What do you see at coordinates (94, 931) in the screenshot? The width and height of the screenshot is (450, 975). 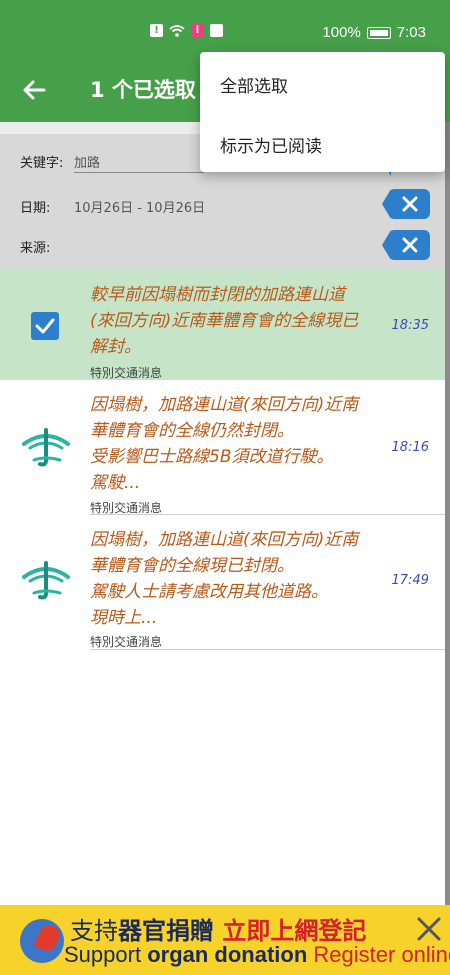 I see `ad-text: 支持` at bounding box center [94, 931].